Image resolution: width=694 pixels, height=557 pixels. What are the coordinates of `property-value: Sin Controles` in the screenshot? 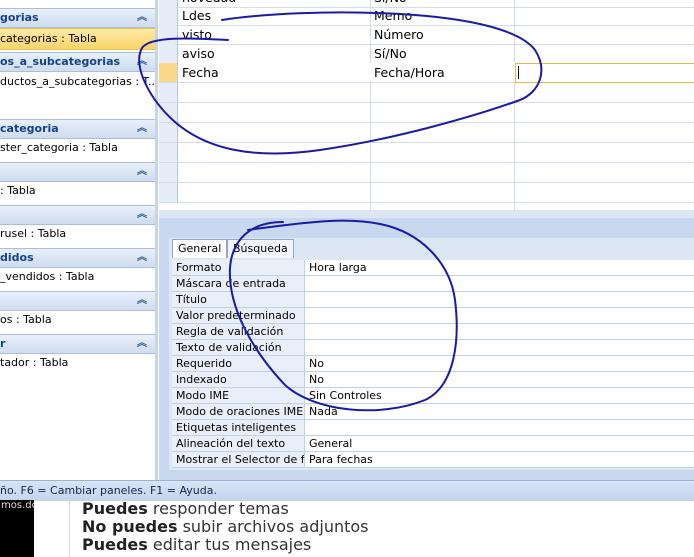 It's located at (345, 395).